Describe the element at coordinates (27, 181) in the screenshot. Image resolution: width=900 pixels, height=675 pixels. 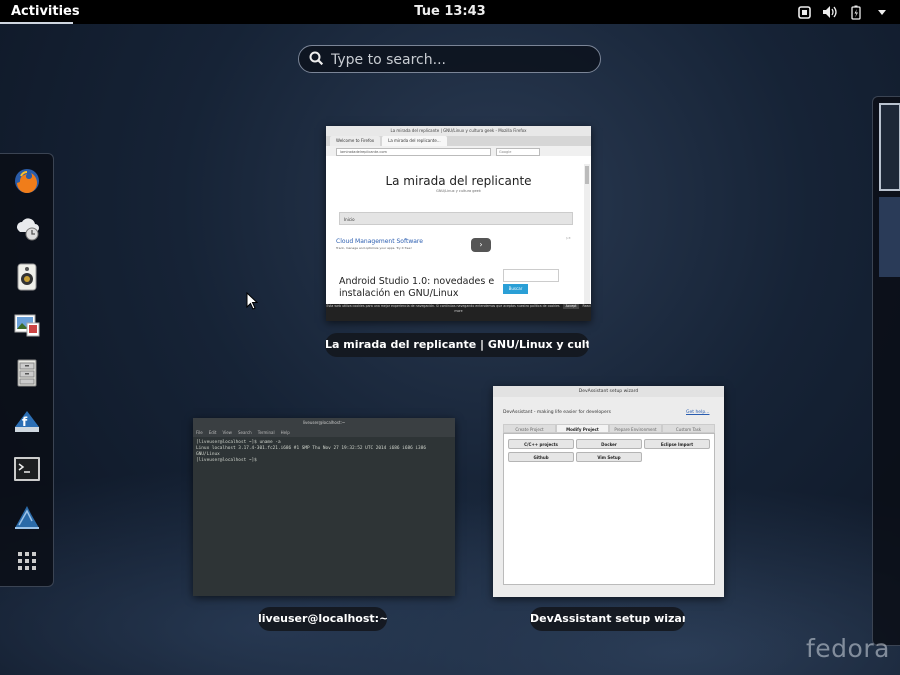
I see `firefox-icon` at that location.